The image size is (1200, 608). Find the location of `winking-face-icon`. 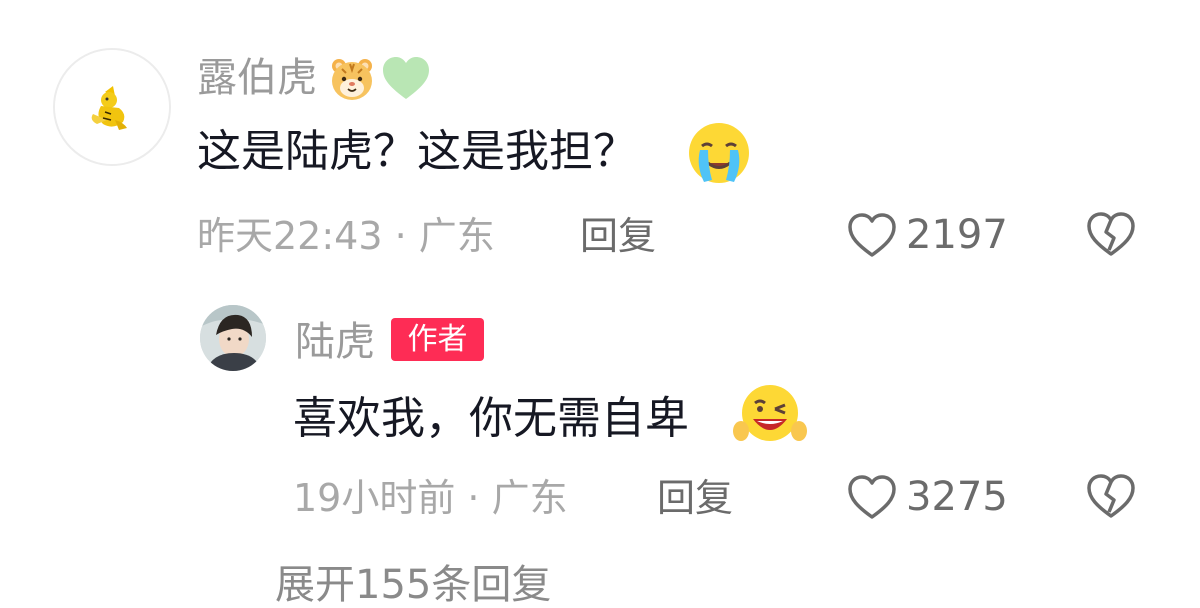

winking-face-icon is located at coordinates (770, 413).